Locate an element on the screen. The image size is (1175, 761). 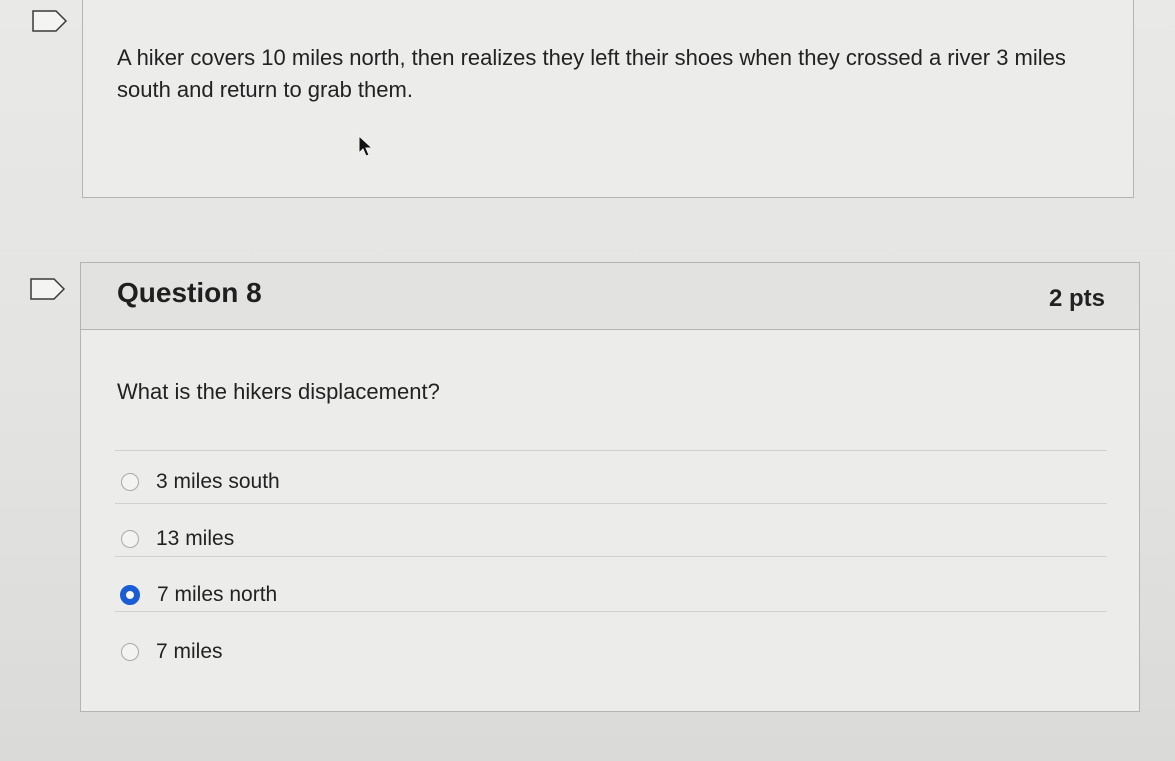
answer-label: 13 miles is located at coordinates (195, 538).